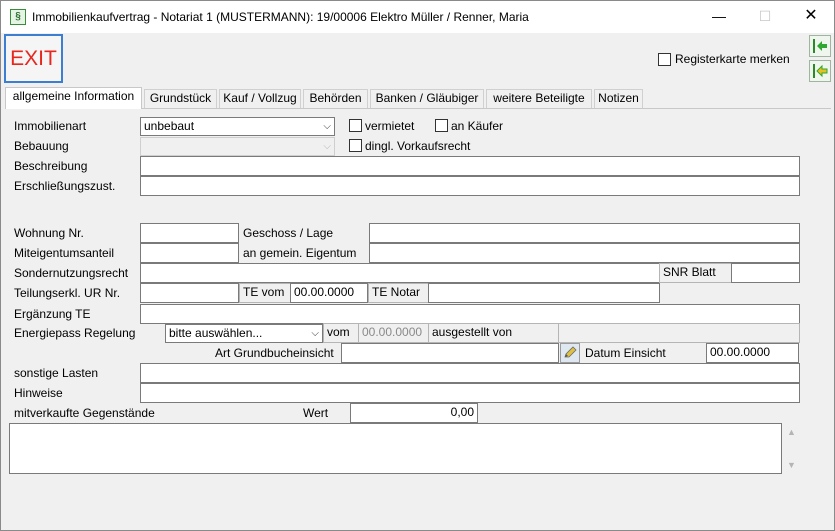 Image resolution: width=835 pixels, height=531 pixels. I want to click on te-vom-label: TE vom, so click(265, 293).